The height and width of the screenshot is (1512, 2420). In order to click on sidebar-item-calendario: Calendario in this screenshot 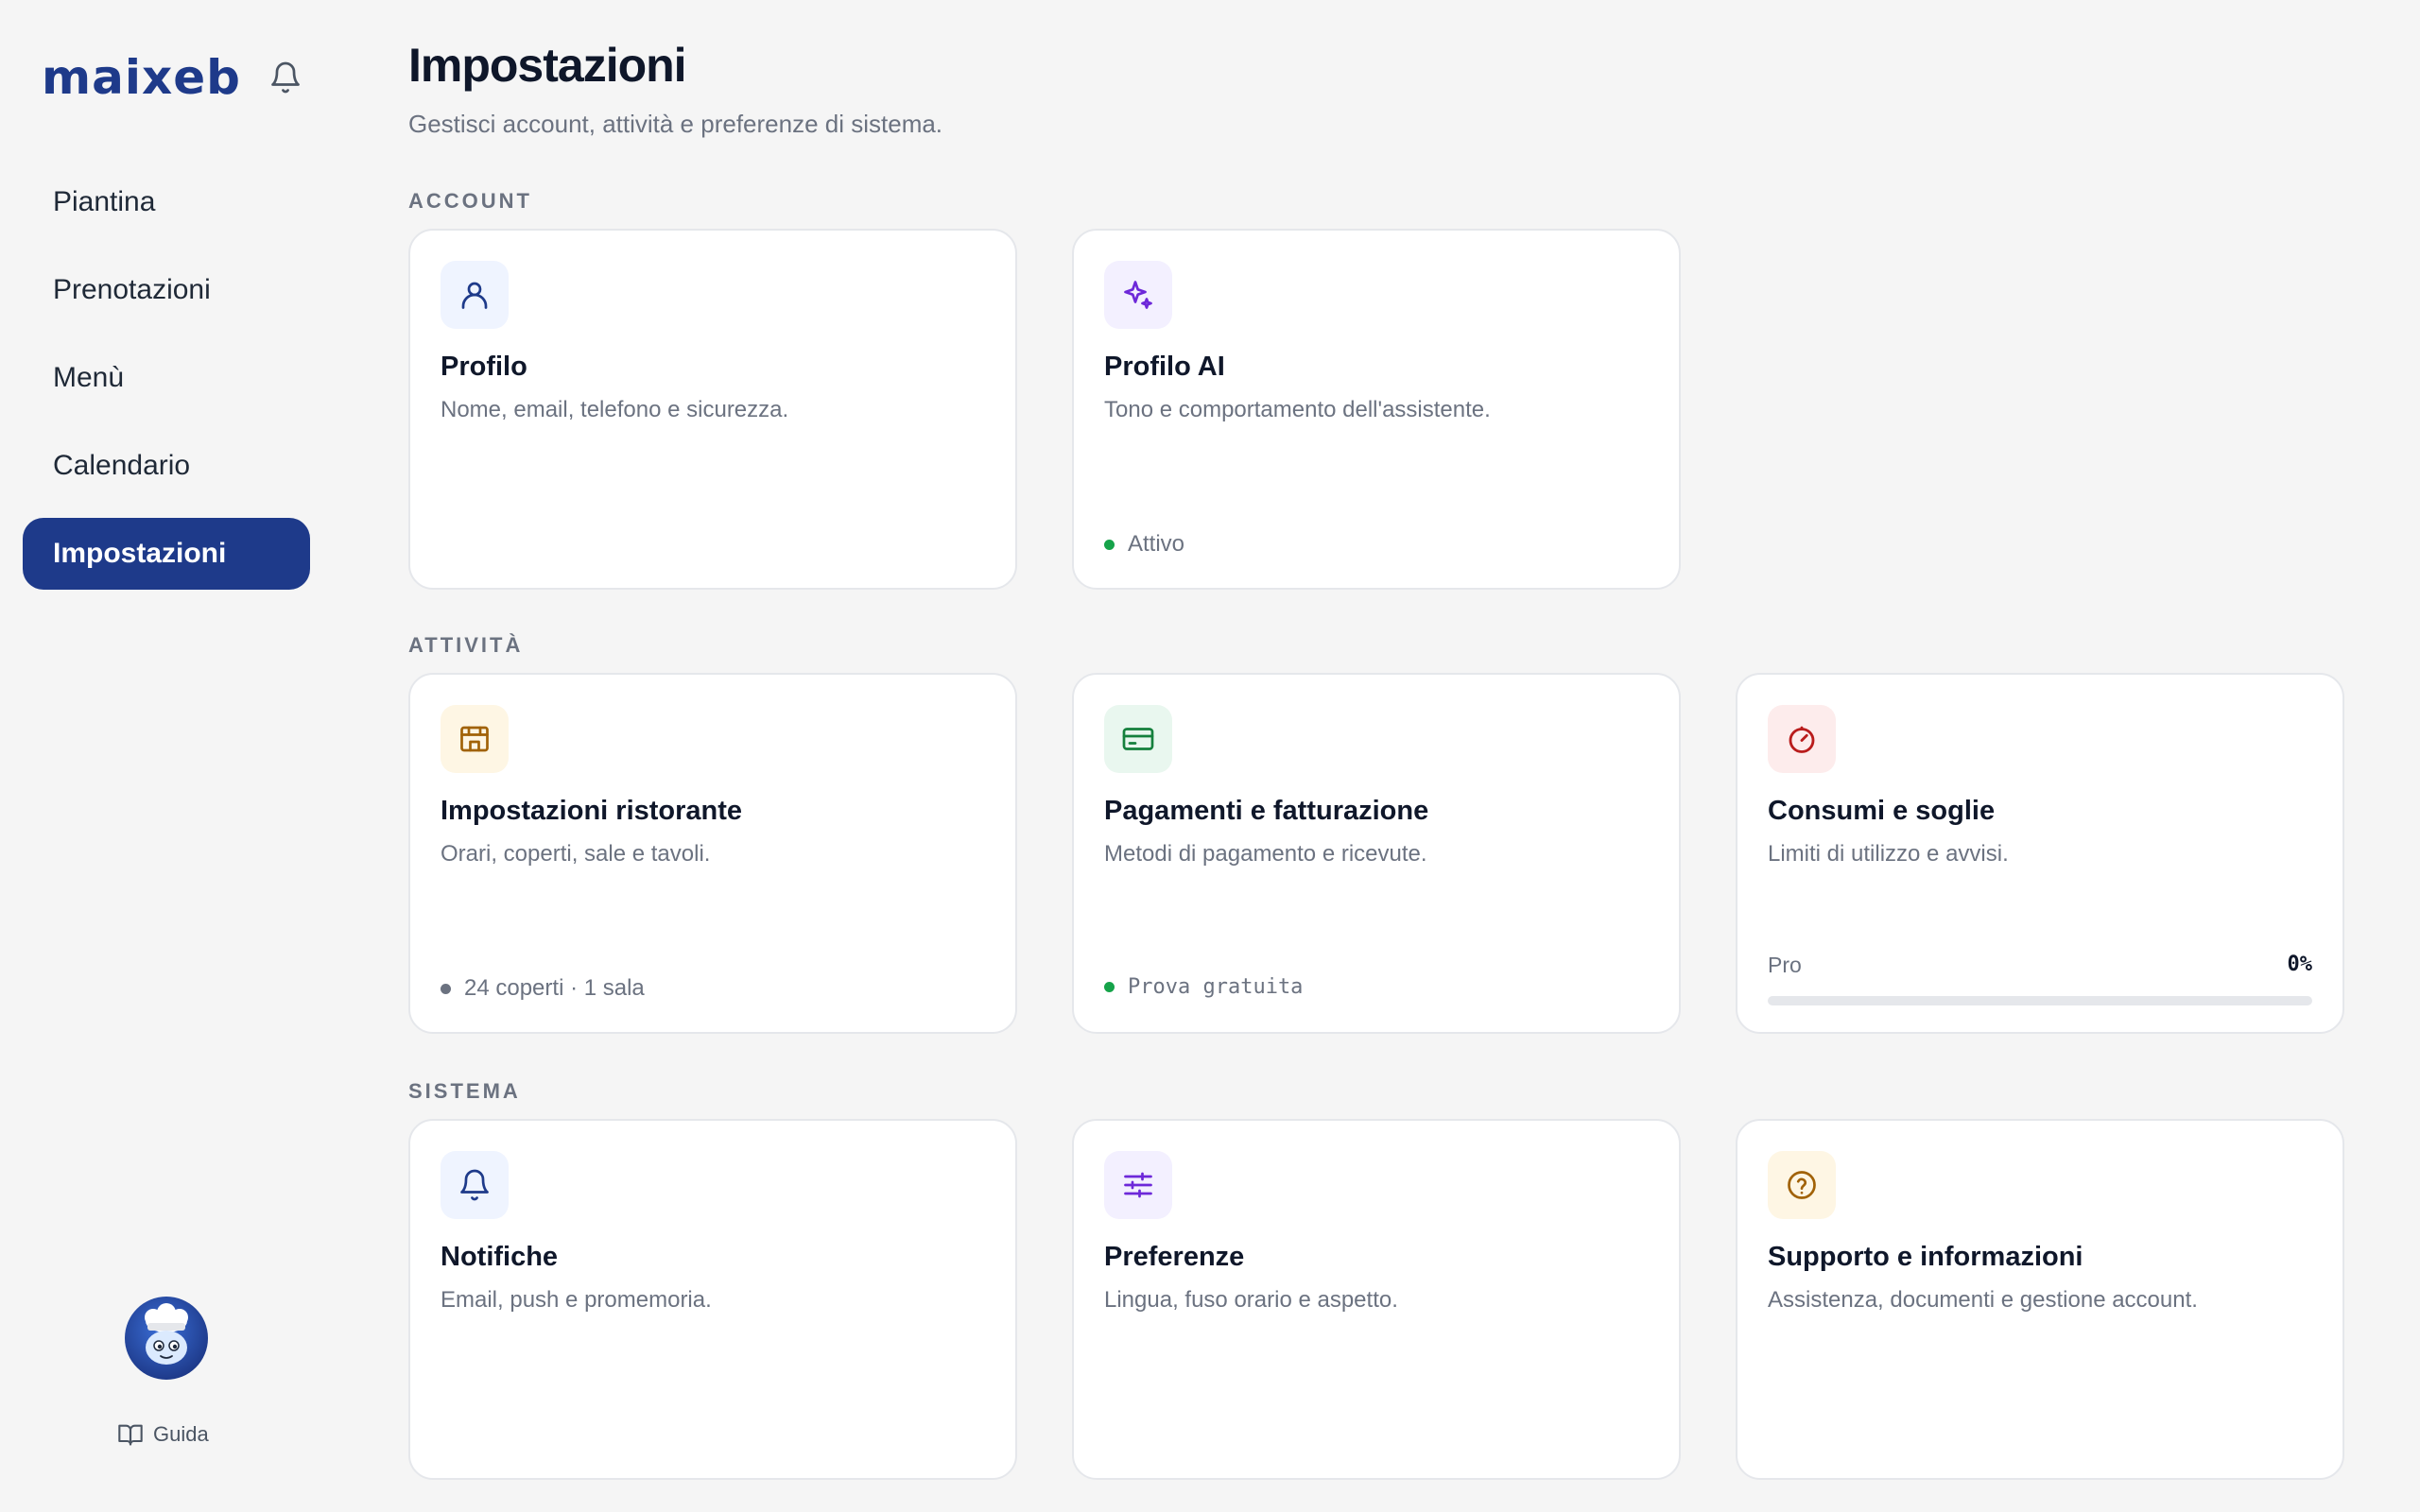, I will do `click(166, 466)`.